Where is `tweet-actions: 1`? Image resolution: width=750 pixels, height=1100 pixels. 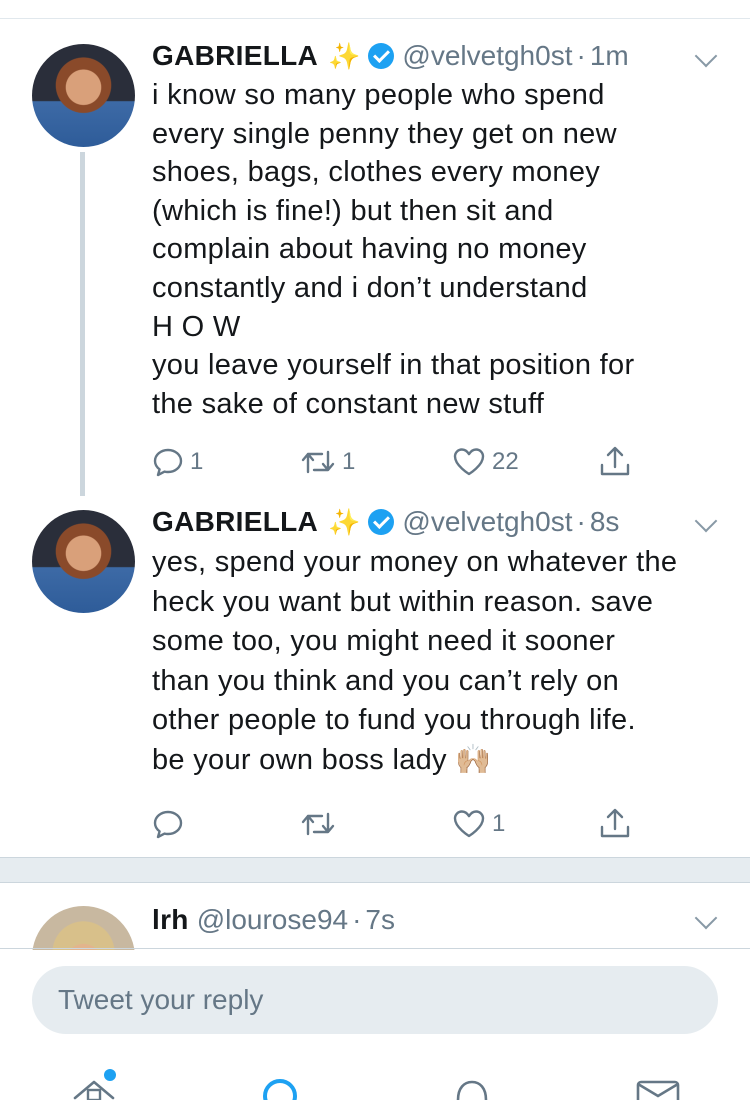 tweet-actions: 1 is located at coordinates (402, 824).